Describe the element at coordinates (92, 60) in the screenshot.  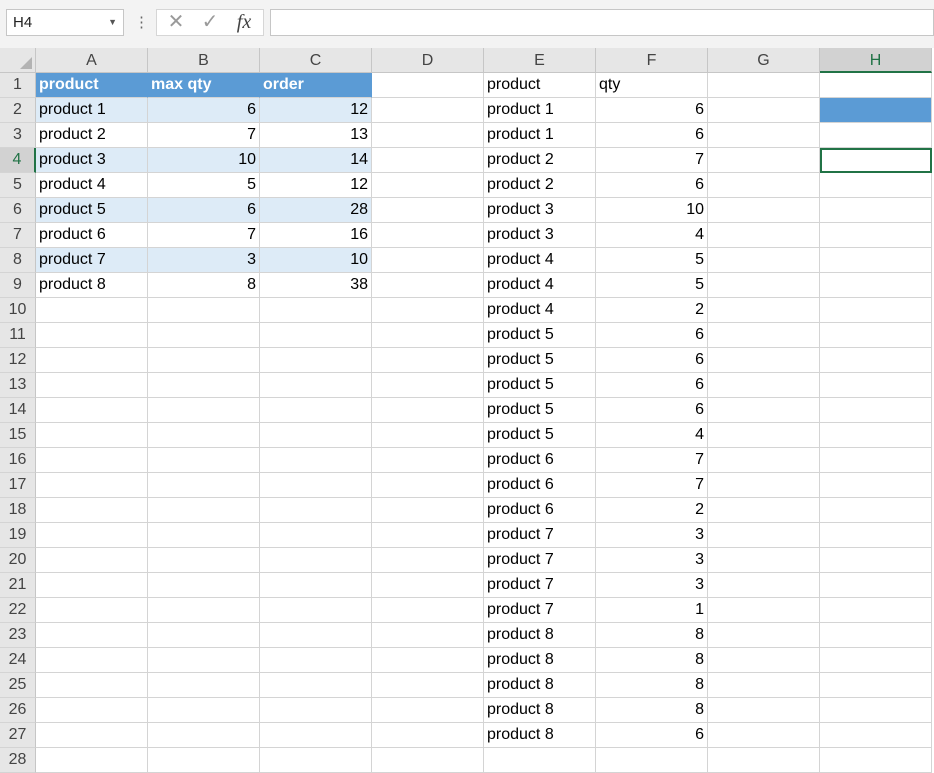
I see `column-header-a: A` at that location.